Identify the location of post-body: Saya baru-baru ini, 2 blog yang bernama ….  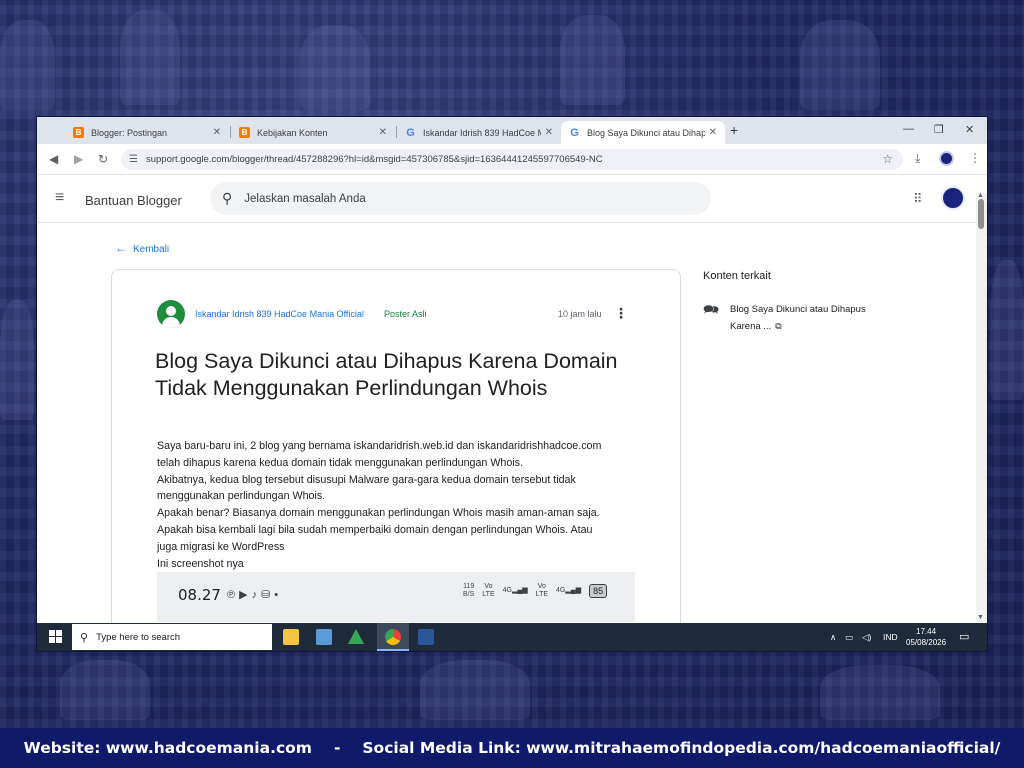
(404, 505).